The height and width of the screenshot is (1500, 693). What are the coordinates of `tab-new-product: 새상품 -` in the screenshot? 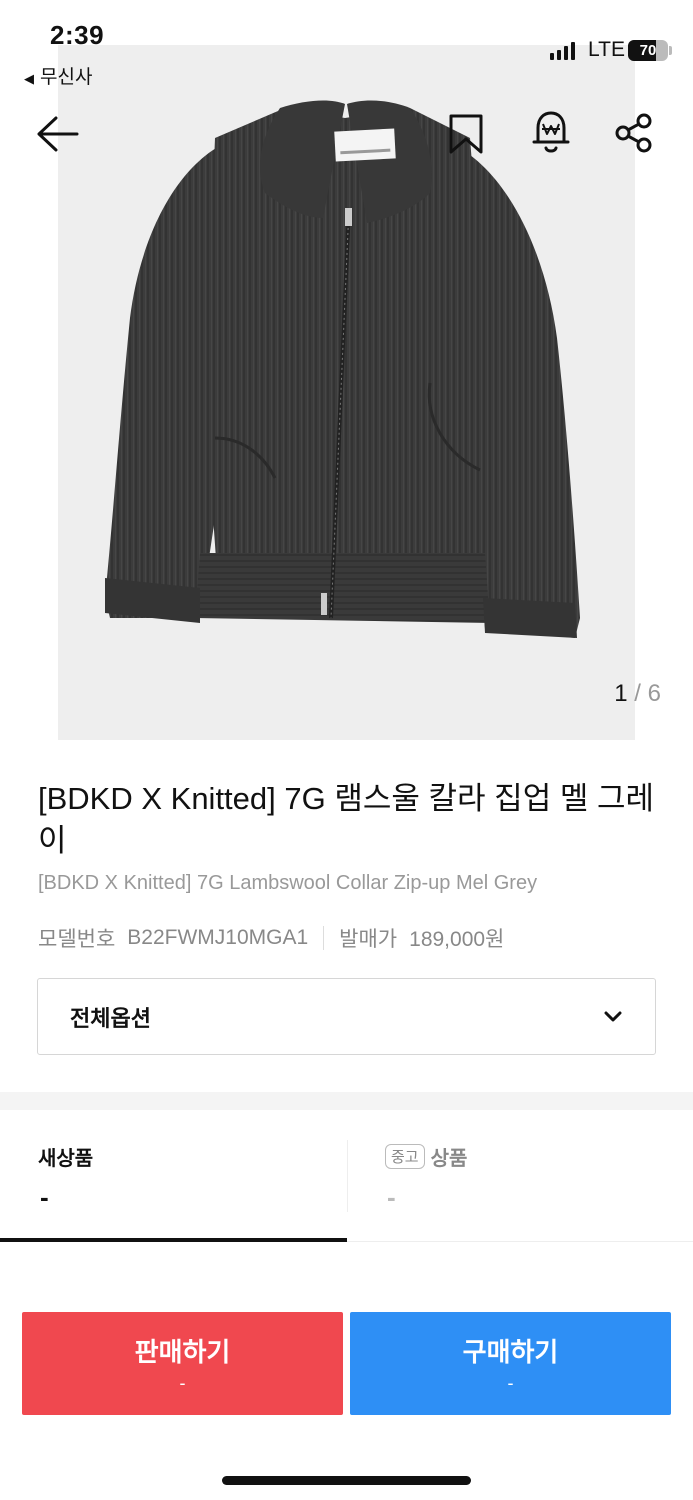 It's located at (173, 1177).